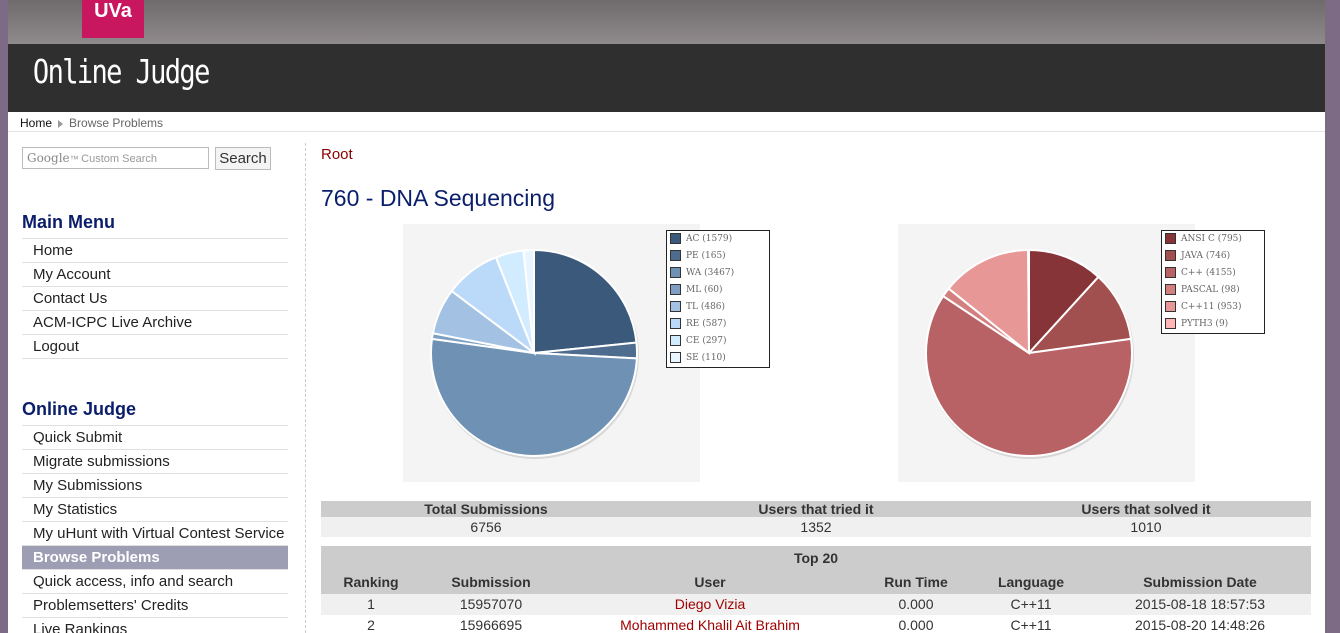 This screenshot has height=633, width=1340. Describe the element at coordinates (243, 158) in the screenshot. I see `search-button: Search` at that location.